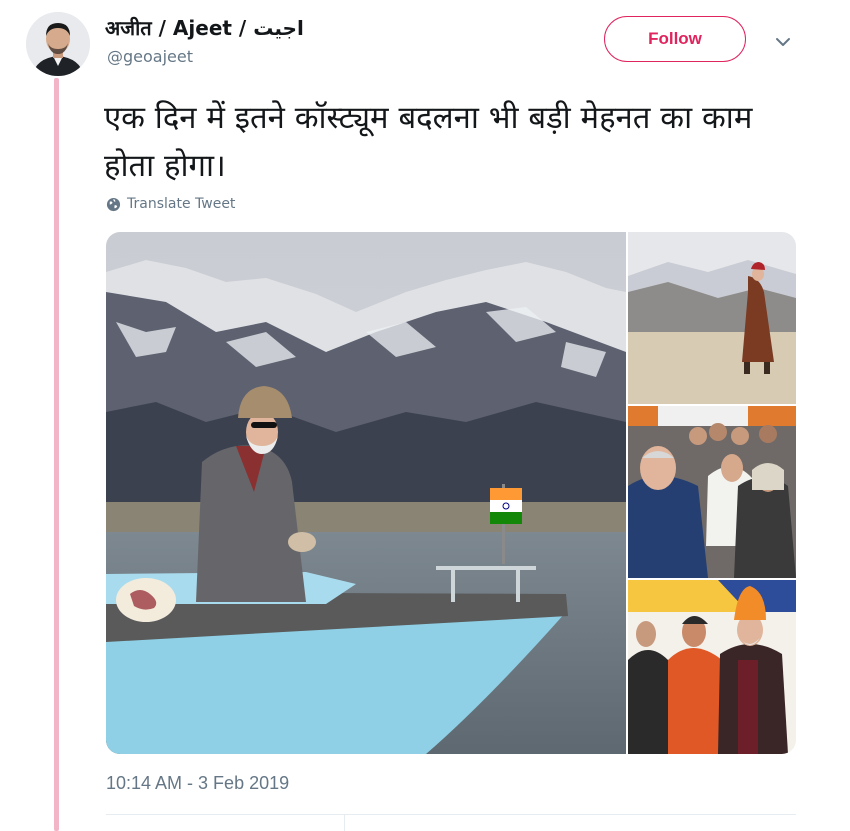  I want to click on user-handle: @geoajeet, so click(150, 56).